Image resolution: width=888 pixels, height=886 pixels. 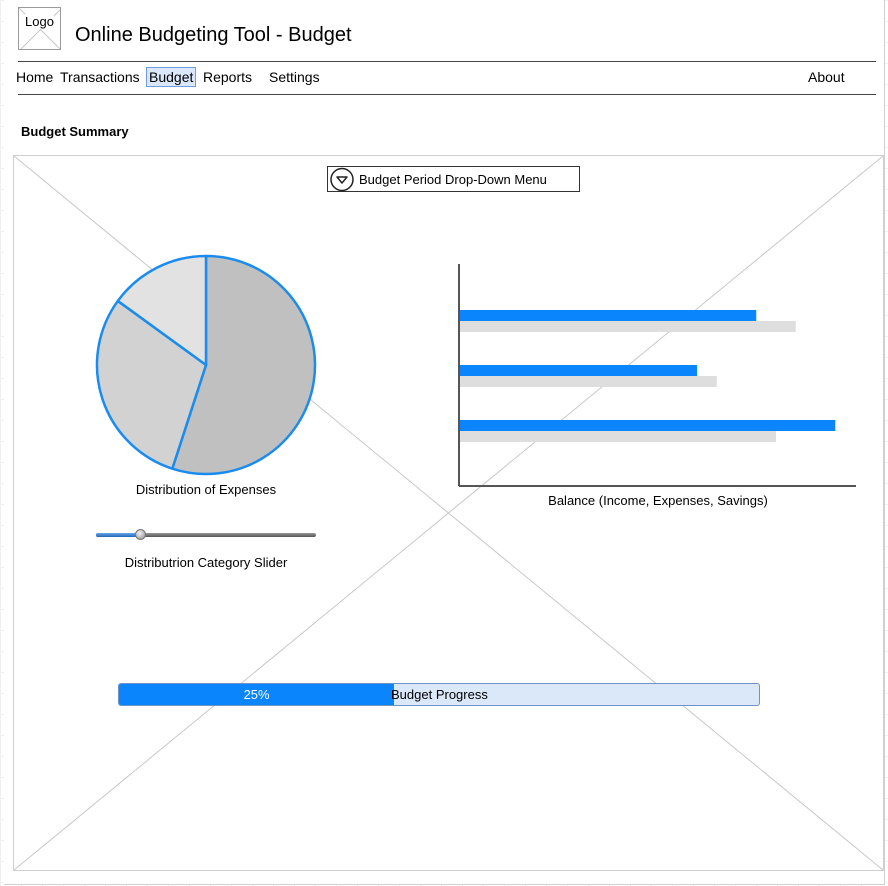 What do you see at coordinates (207, 535) in the screenshot?
I see `distribution-category-slider` at bounding box center [207, 535].